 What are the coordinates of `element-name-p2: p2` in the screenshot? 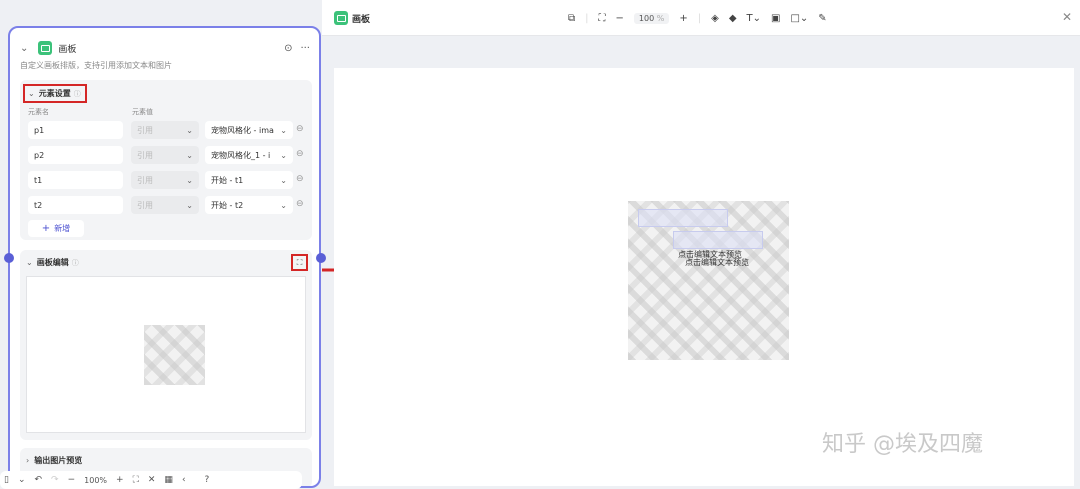 It's located at (75, 155).